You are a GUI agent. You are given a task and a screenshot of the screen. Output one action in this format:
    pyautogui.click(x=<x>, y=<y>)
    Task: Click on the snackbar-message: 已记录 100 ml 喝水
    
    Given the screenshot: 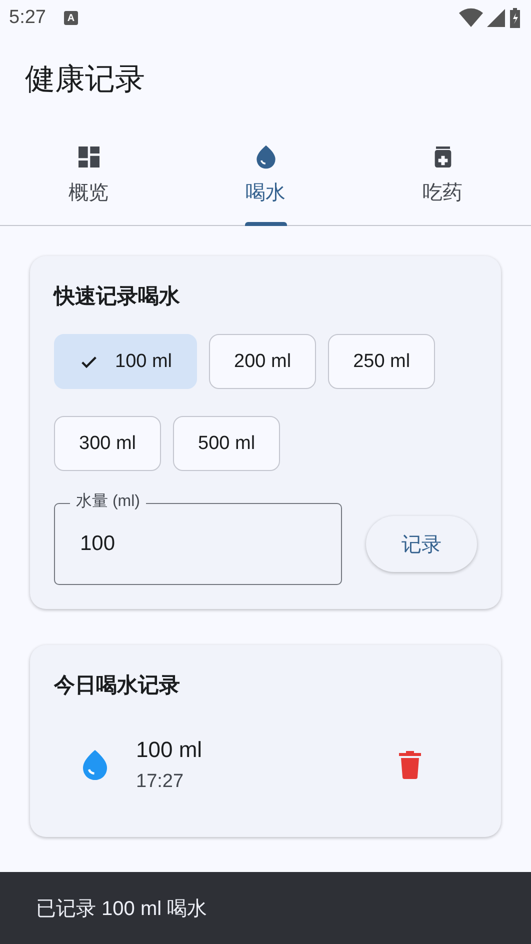 What is the action you would take?
    pyautogui.click(x=122, y=909)
    